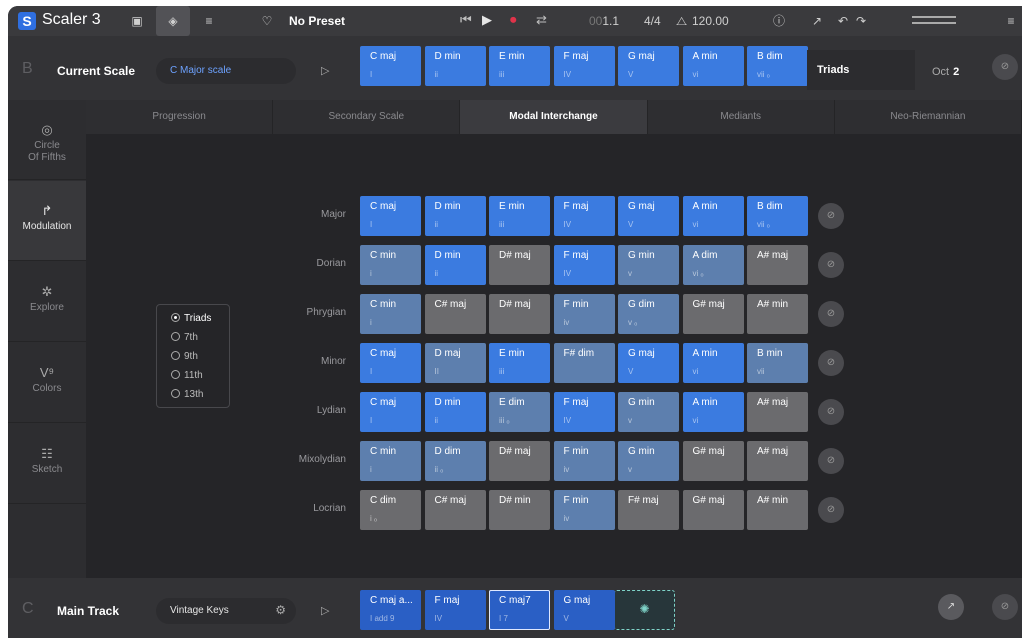 Image resolution: width=1022 pixels, height=638 pixels. What do you see at coordinates (137, 21) in the screenshot?
I see `project-icon: ▣` at bounding box center [137, 21].